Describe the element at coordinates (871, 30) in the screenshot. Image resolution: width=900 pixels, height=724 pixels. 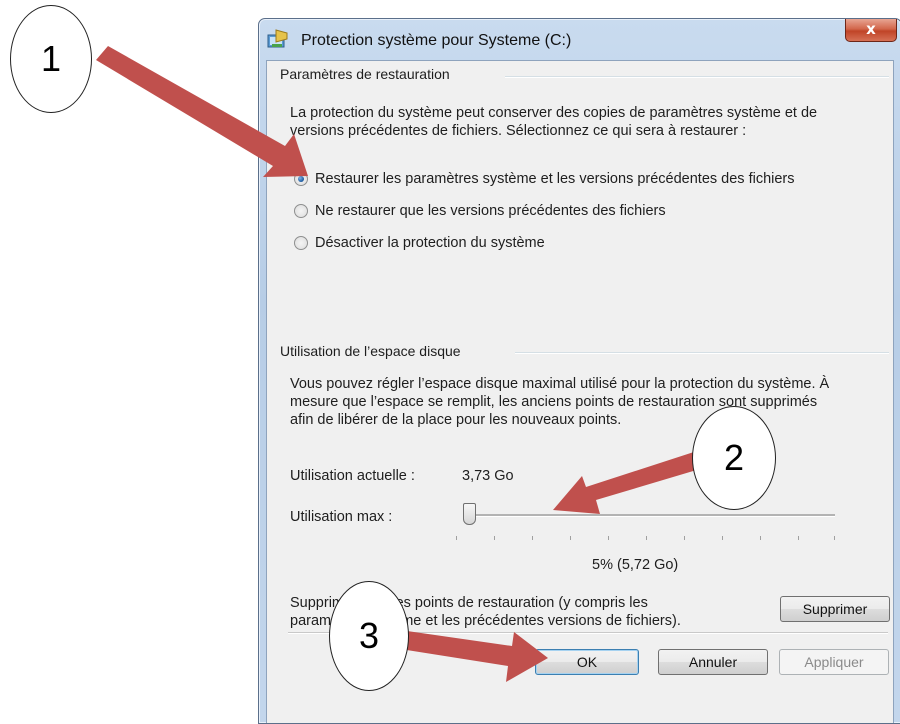
I see `close-button: x` at that location.